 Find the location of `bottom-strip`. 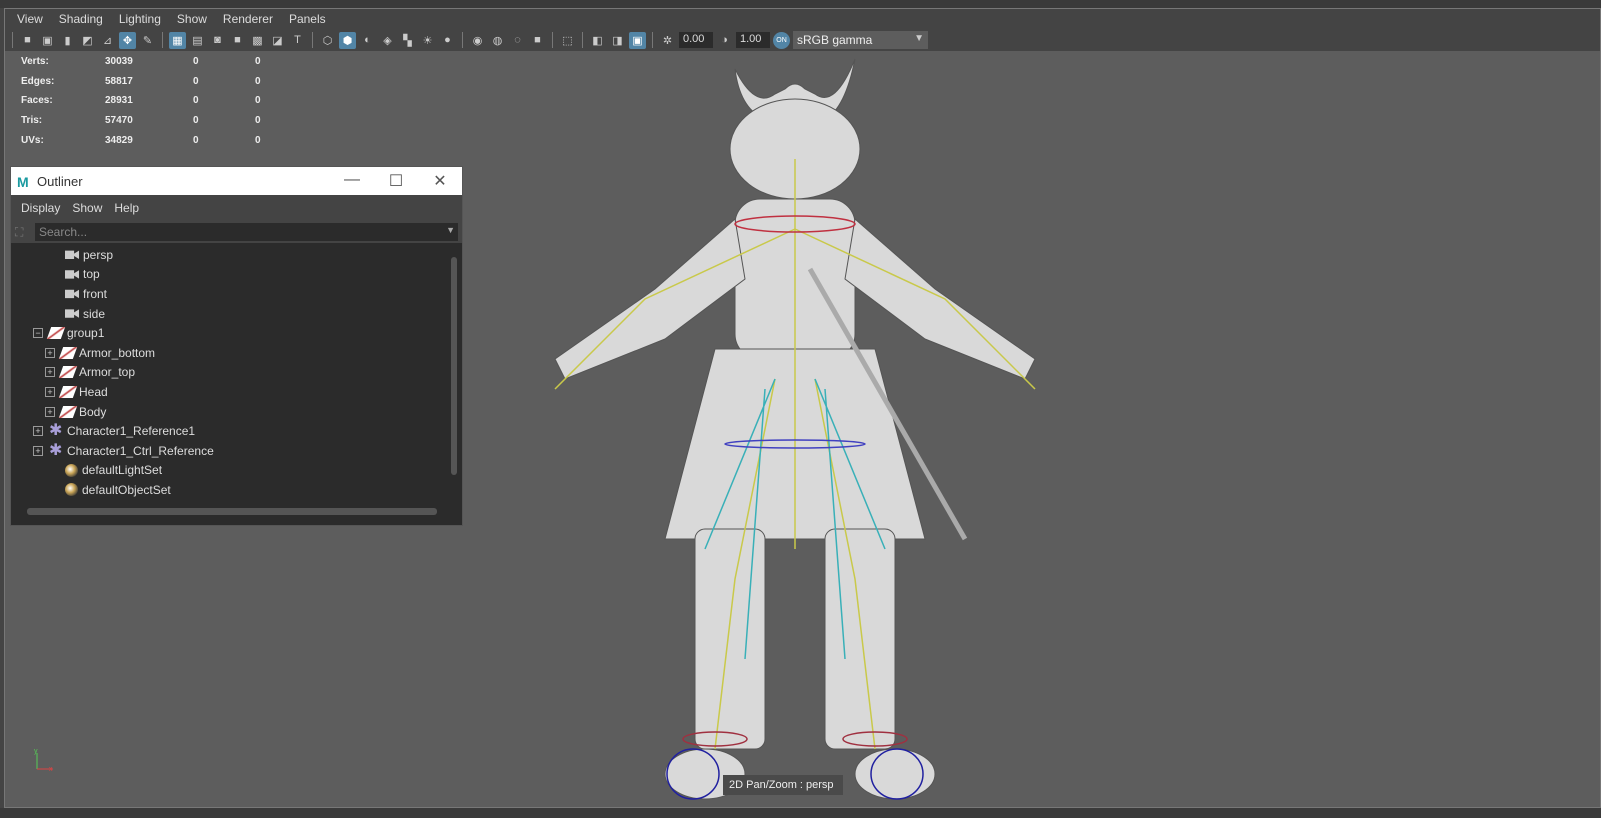

bottom-strip is located at coordinates (800, 813).